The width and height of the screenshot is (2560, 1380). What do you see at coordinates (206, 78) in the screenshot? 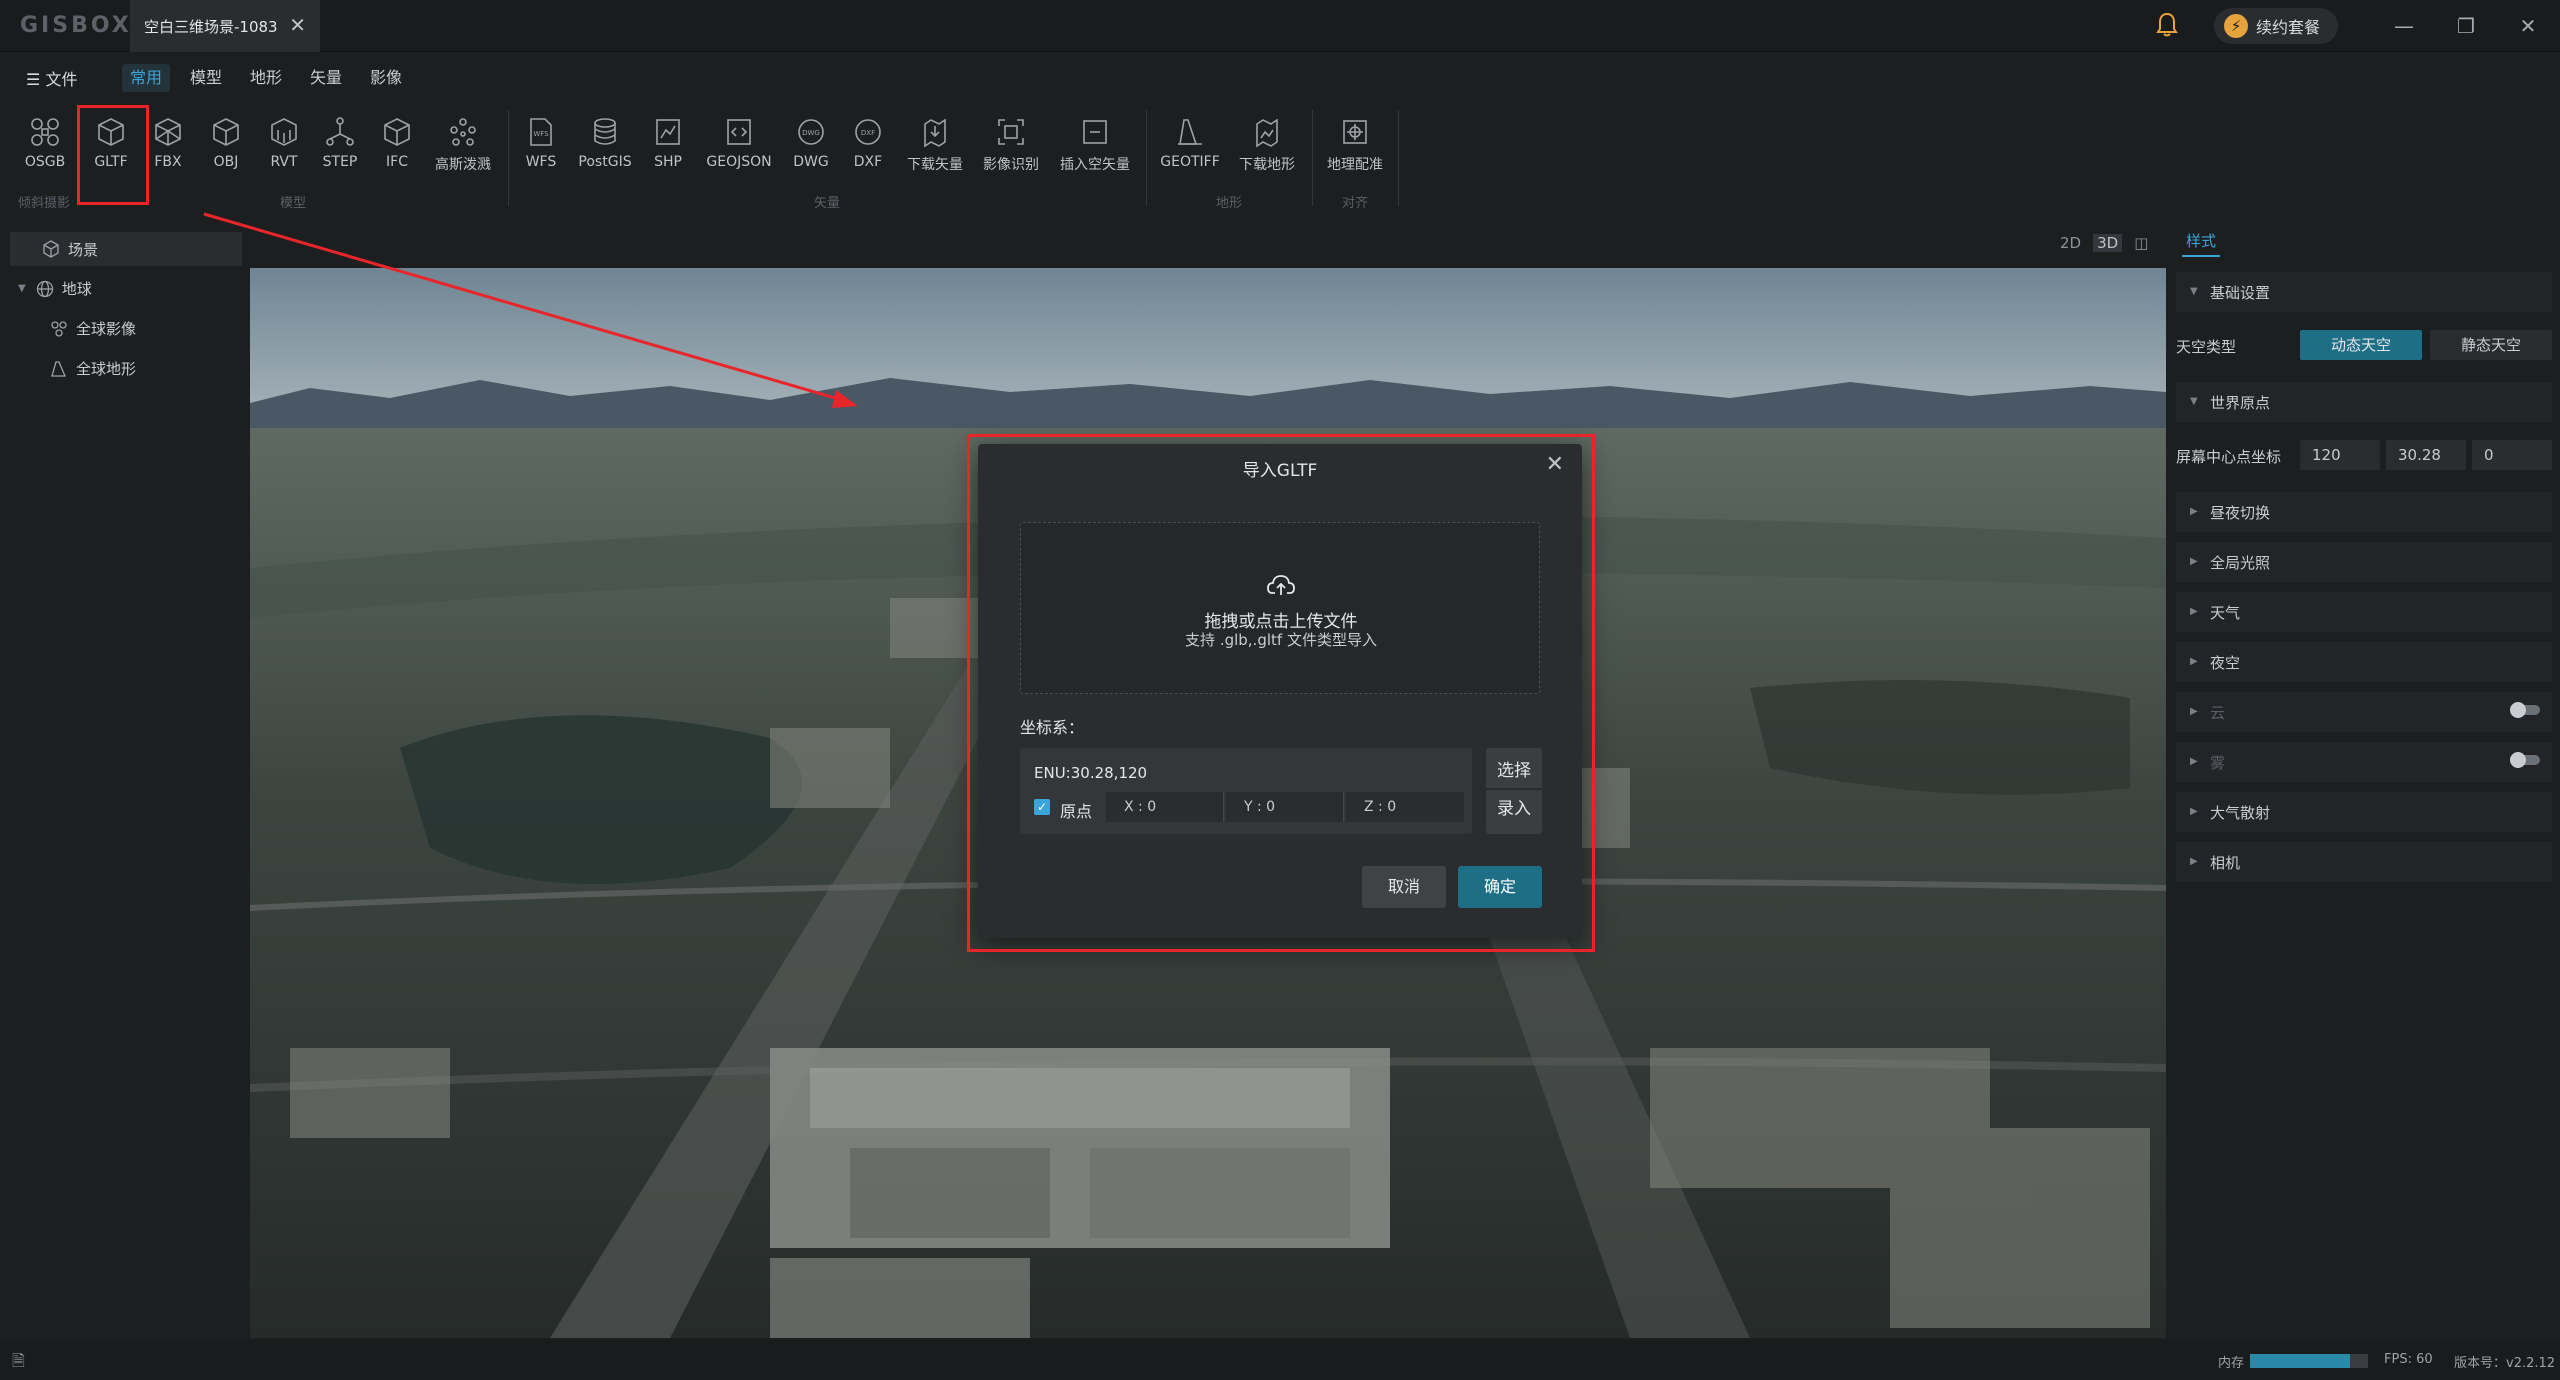
I see `tab-model: 模型` at bounding box center [206, 78].